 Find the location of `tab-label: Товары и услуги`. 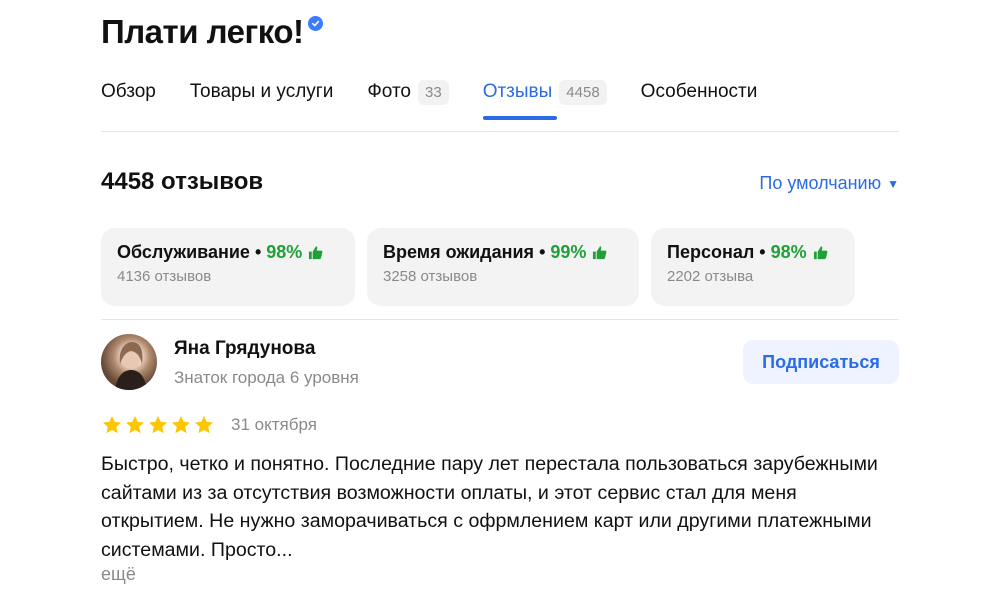

tab-label: Товары и услуги is located at coordinates (261, 91).